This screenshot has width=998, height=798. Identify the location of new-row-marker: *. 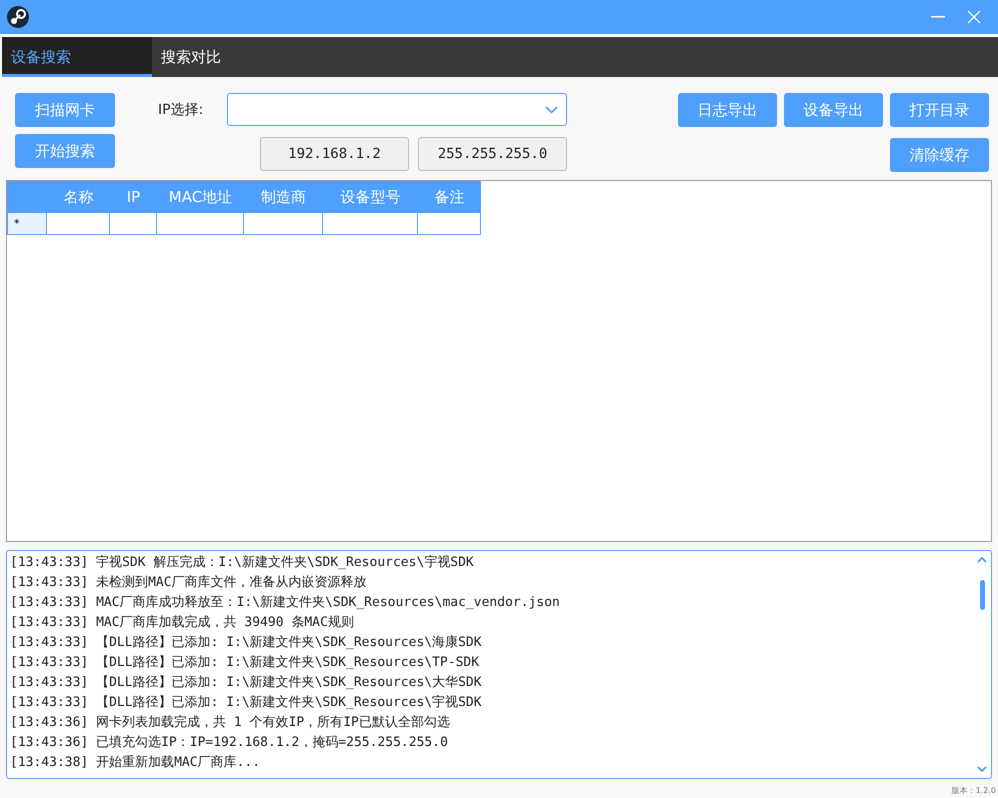
(27, 224).